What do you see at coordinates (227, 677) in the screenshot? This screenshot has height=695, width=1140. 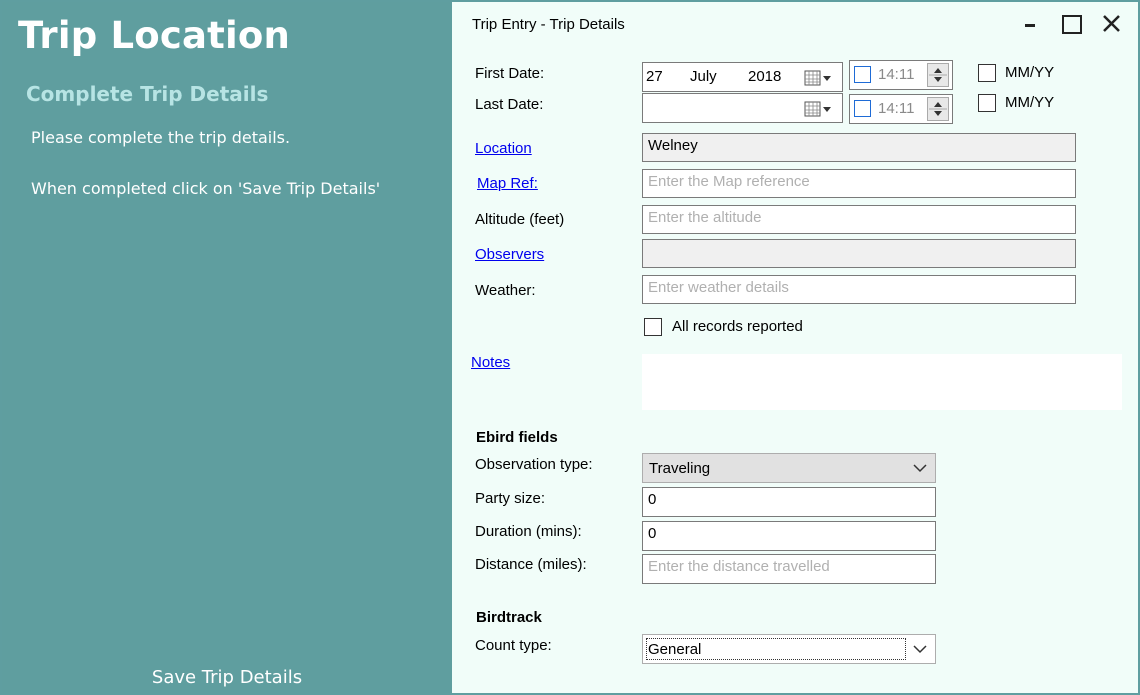 I see `save-trip-details-button: Save Trip Details` at bounding box center [227, 677].